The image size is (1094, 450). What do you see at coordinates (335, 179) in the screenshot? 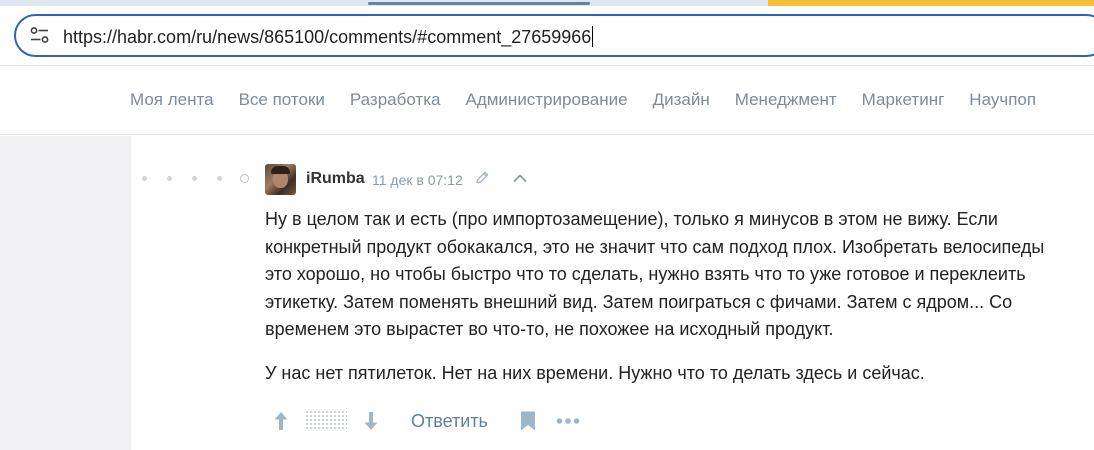
I see `comment-author: iRumba` at bounding box center [335, 179].